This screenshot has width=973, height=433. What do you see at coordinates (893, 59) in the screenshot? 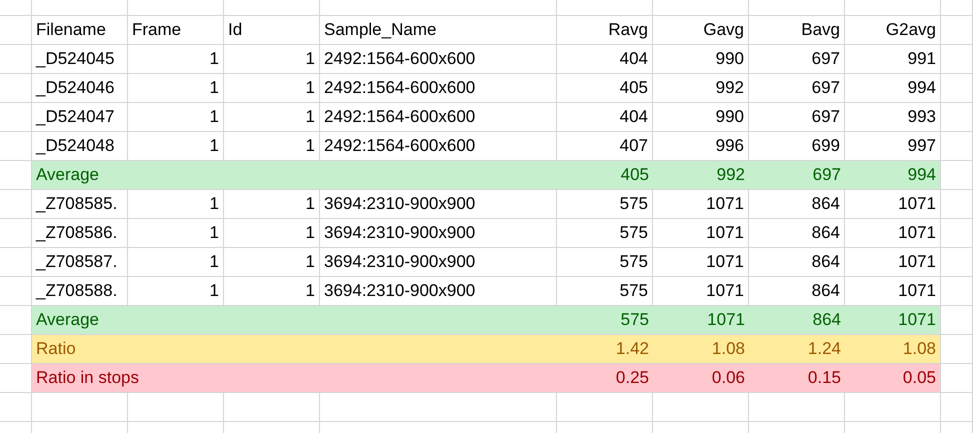
I see `table-cell: 991` at bounding box center [893, 59].